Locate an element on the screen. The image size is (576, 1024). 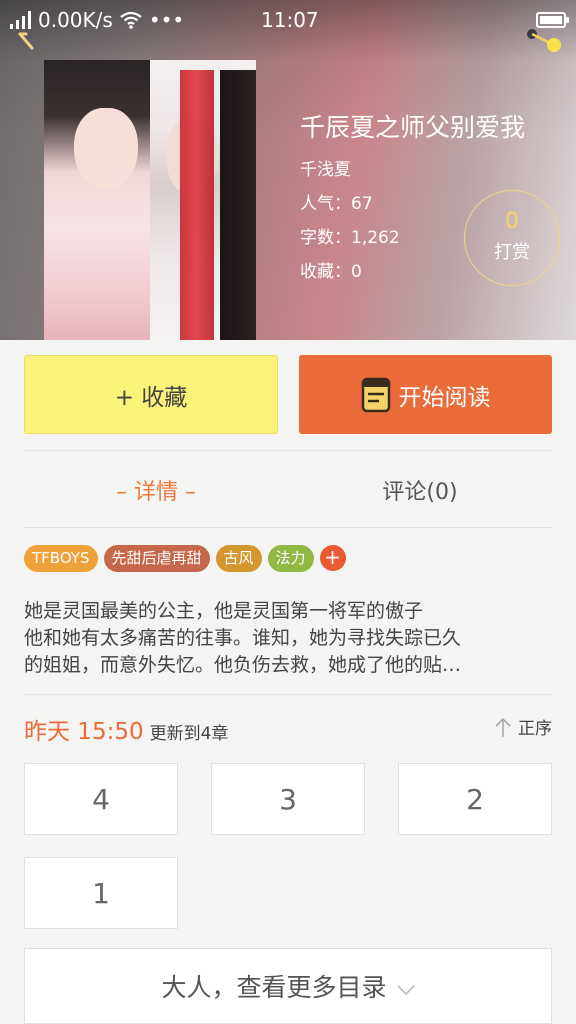
more-chapters-button: 大人，查看更多目录 is located at coordinates (288, 986).